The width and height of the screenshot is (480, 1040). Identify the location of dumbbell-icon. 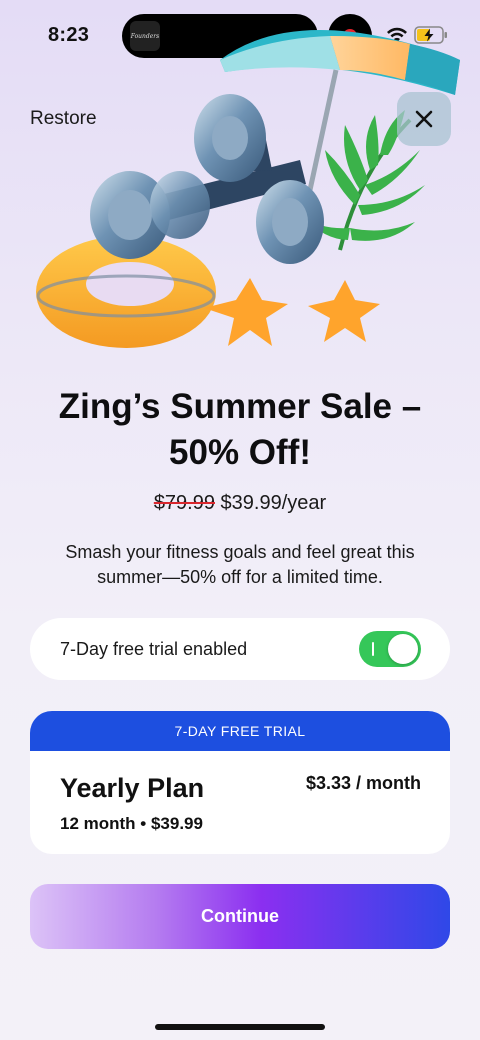
(207, 179).